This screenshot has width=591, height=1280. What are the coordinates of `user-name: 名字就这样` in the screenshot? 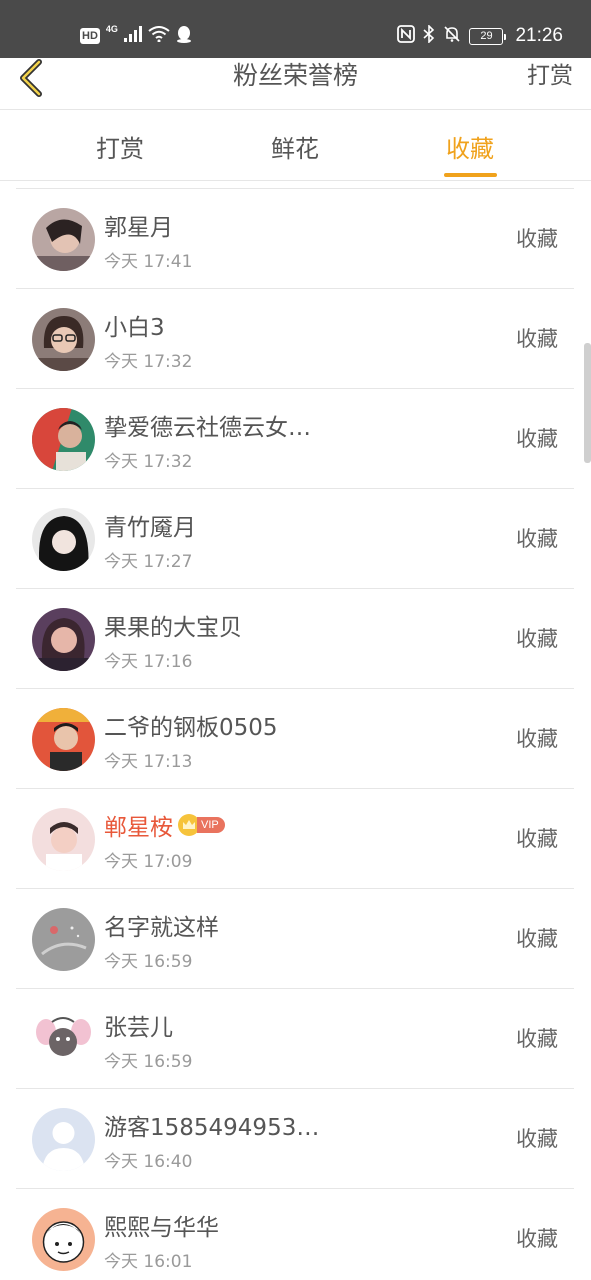 It's located at (161, 928).